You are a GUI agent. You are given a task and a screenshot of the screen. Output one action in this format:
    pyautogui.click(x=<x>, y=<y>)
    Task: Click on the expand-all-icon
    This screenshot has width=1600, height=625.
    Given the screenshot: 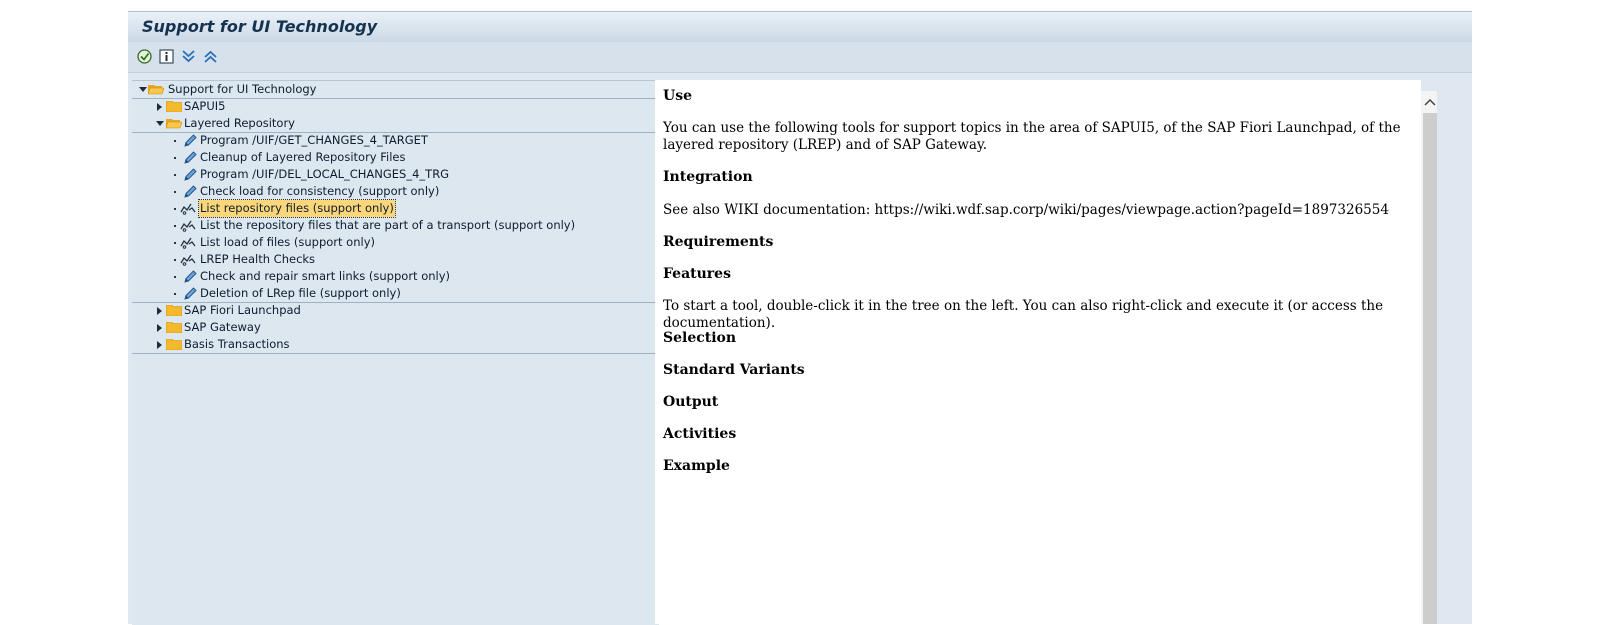 What is the action you would take?
    pyautogui.click(x=188, y=56)
    